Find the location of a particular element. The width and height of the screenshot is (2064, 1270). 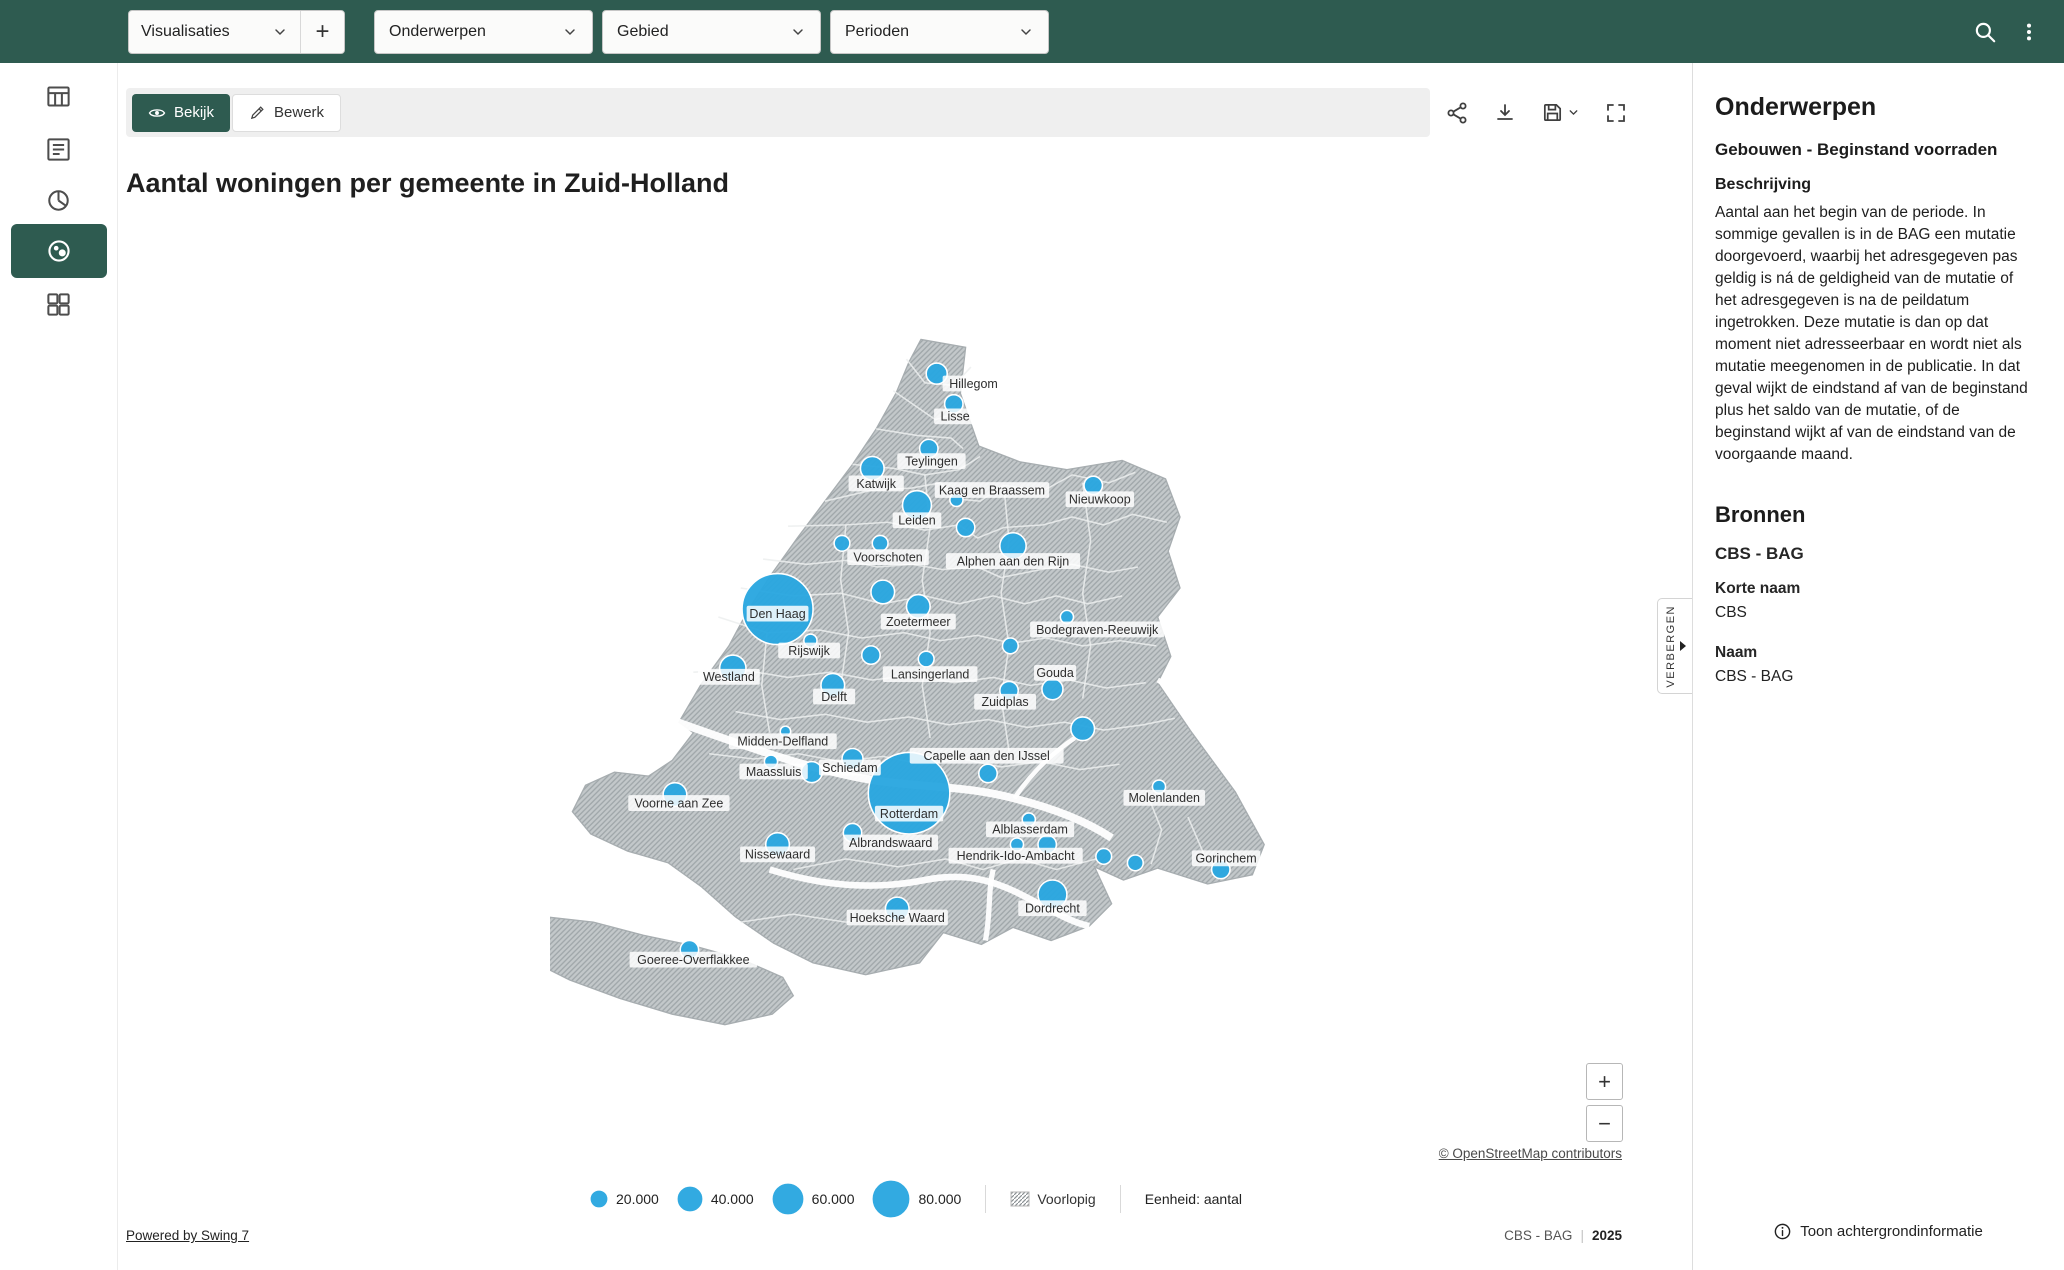

background-info-link: Toon achtergrondinformatie is located at coordinates (1878, 1231).